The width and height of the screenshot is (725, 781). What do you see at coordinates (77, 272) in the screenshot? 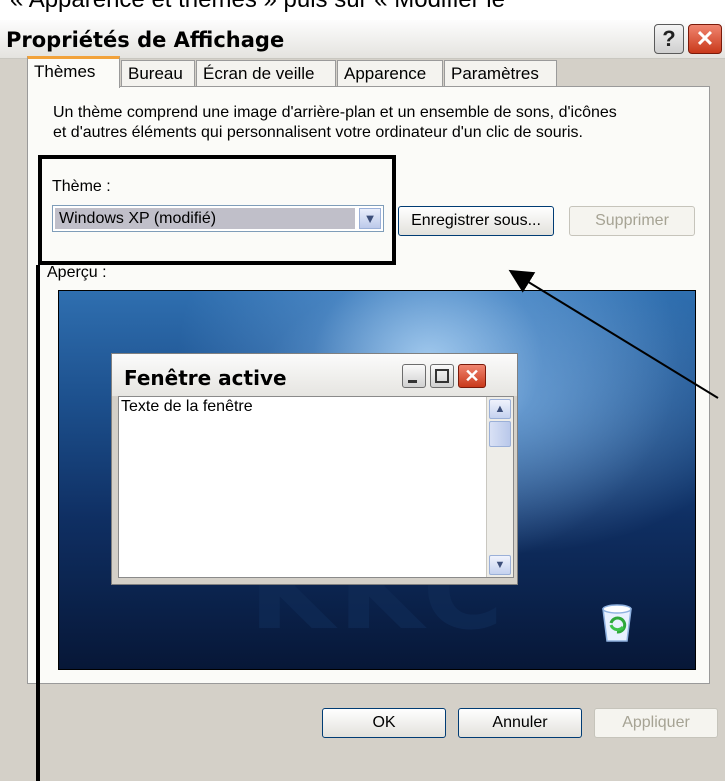
I see `preview-label: Aperçu :` at bounding box center [77, 272].